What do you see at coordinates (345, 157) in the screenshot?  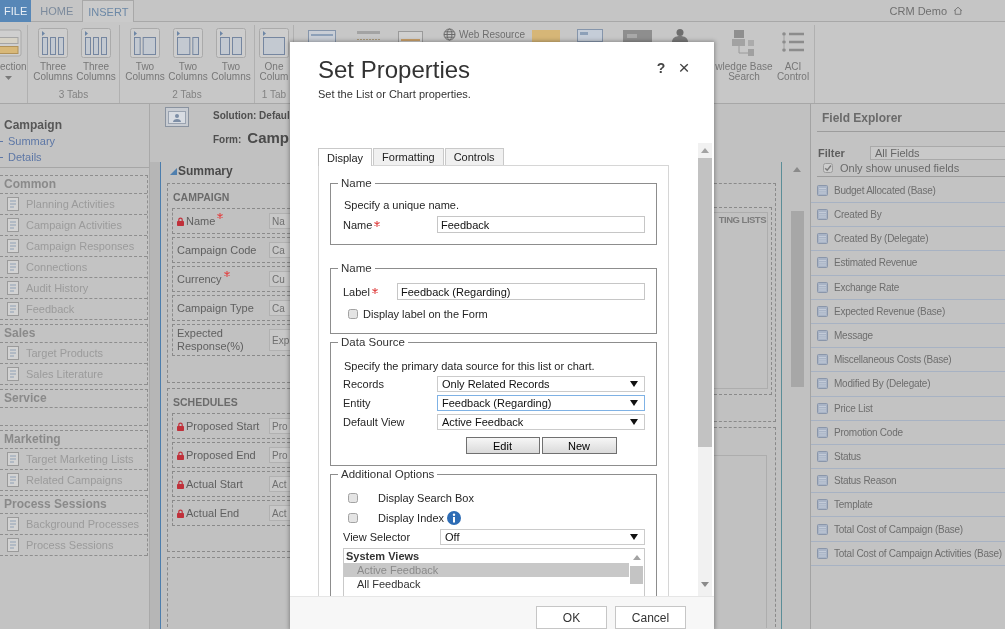 I see `tab: Display` at bounding box center [345, 157].